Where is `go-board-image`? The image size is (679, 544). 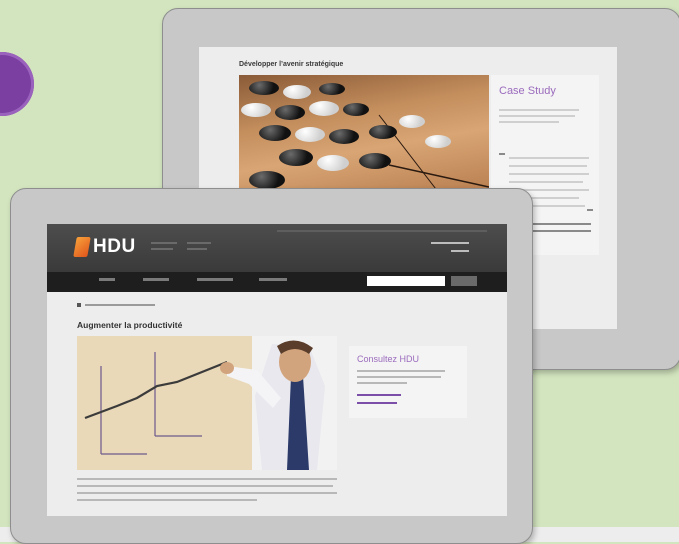
go-board-image is located at coordinates (364, 134).